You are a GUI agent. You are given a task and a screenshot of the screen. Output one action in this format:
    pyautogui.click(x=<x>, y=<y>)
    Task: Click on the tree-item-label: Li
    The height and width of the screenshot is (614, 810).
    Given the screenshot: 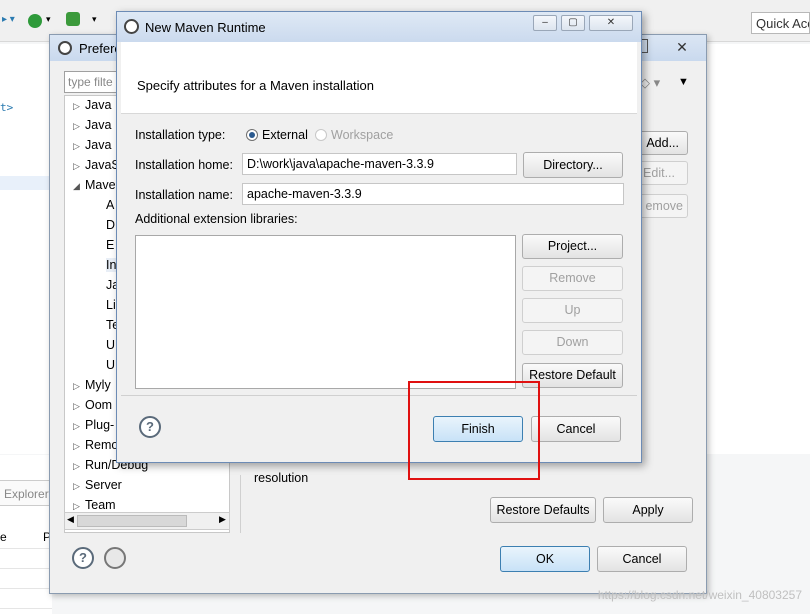 What is the action you would take?
    pyautogui.click(x=111, y=305)
    